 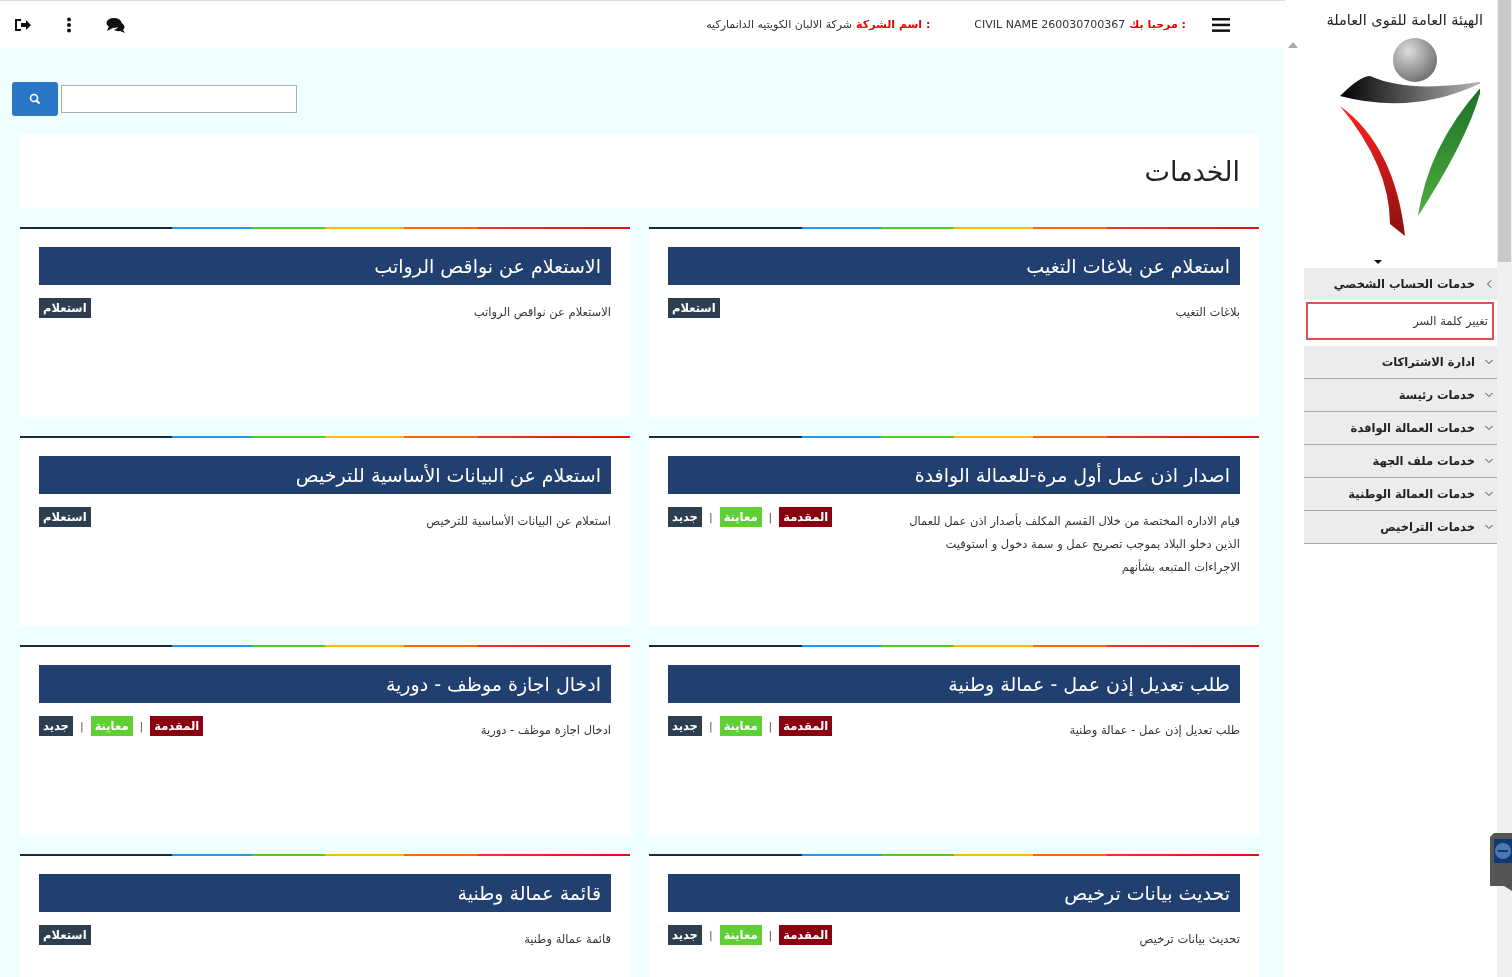 What do you see at coordinates (1192, 171) in the screenshot?
I see `section-title: الخدمات` at bounding box center [1192, 171].